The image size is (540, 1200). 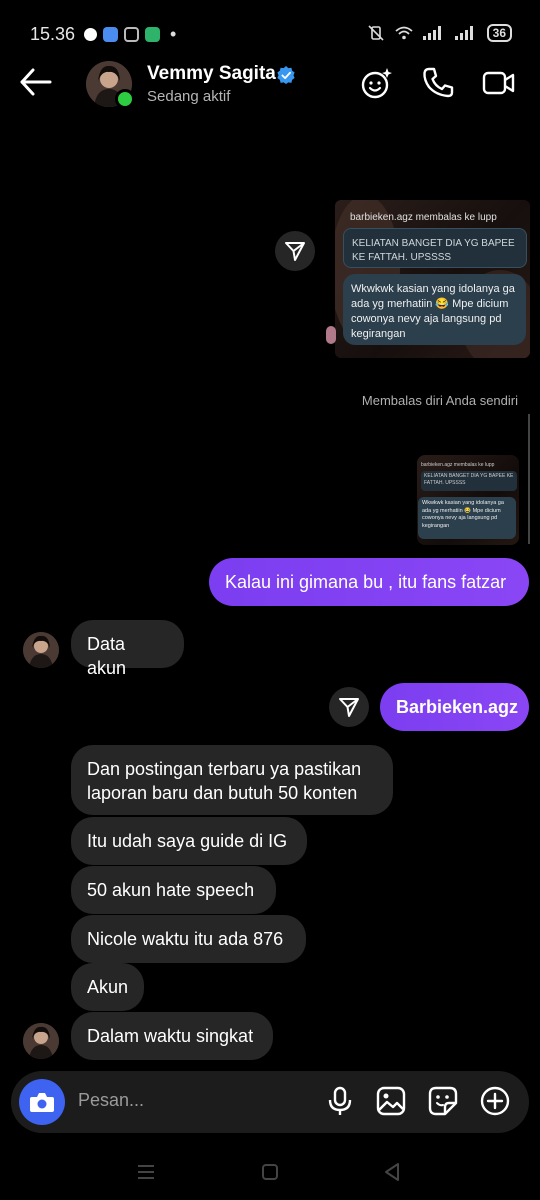 I want to click on system-navigation-bar, so click(x=270, y=1172).